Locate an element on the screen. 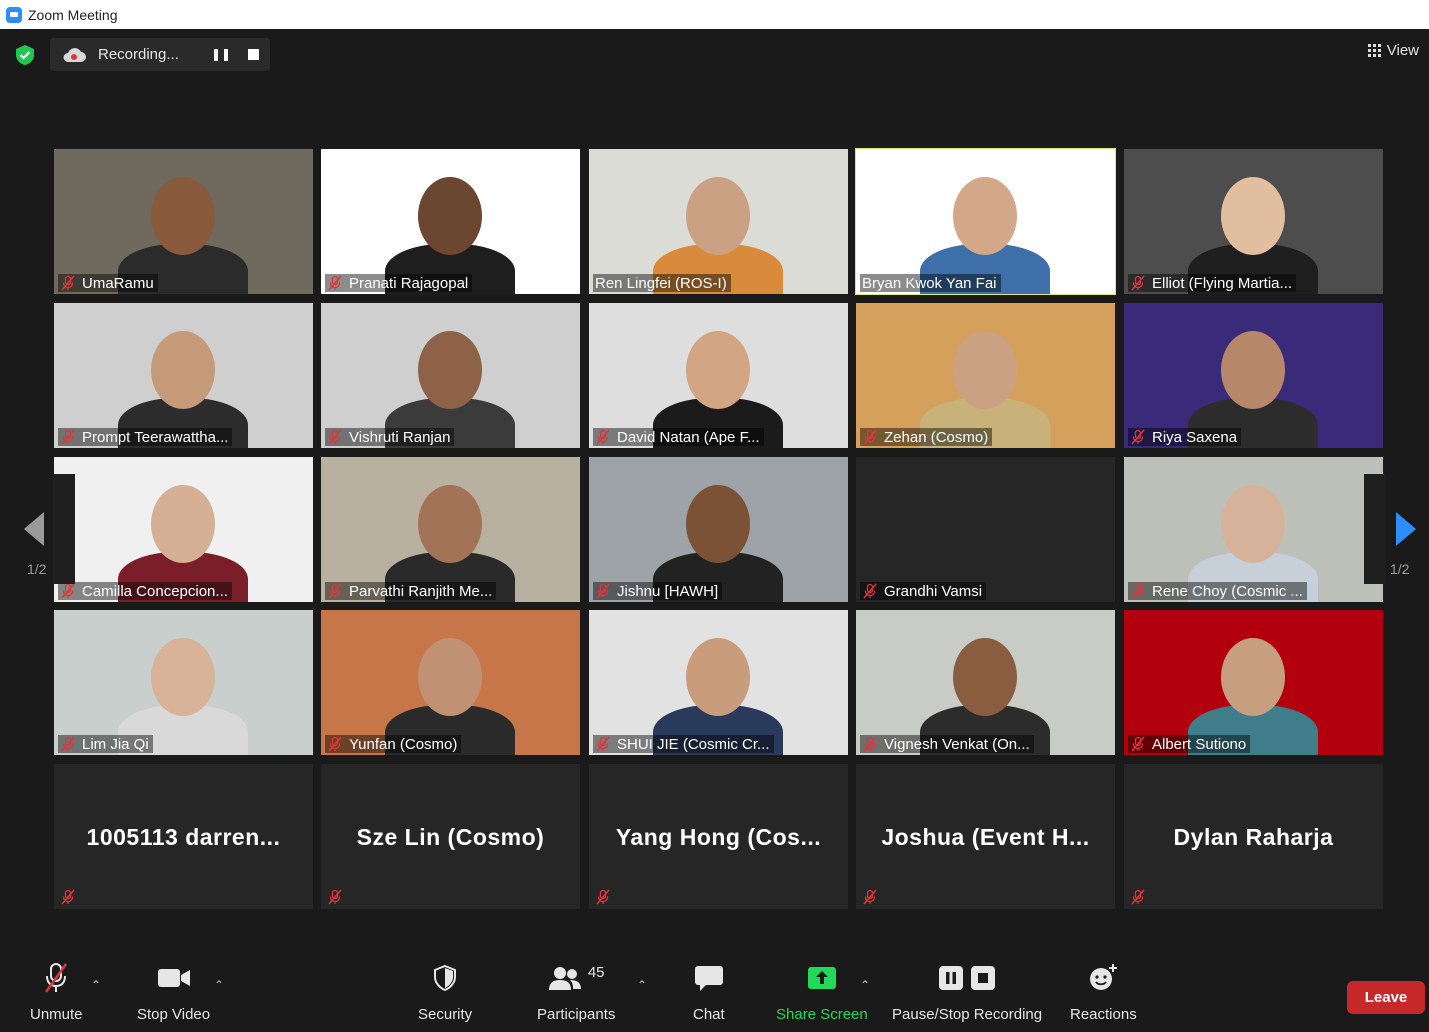 The image size is (1429, 1032). video-options-caret-icon: ⌃ is located at coordinates (219, 985).